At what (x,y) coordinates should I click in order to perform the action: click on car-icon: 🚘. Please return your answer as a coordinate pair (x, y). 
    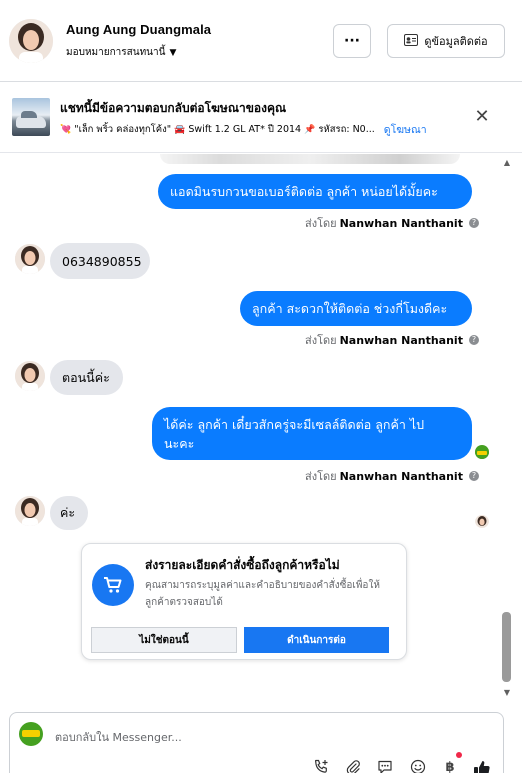
    Looking at the image, I should click on (180, 129).